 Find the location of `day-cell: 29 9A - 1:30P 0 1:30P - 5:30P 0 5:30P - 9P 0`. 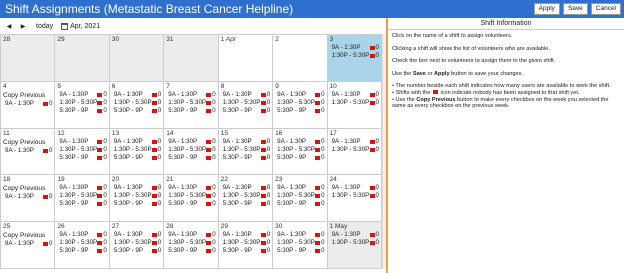

day-cell: 29 9A - 1:30P 0 1:30P - 5:30P 0 5:30P - 9P 0 is located at coordinates (246, 245).